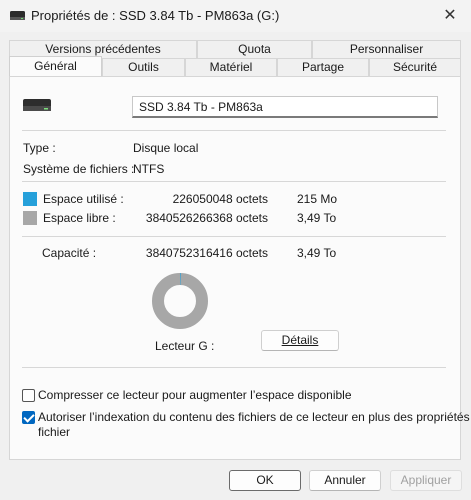 This screenshot has width=471, height=500. Describe the element at coordinates (55, 66) in the screenshot. I see `tab-general: Général` at that location.